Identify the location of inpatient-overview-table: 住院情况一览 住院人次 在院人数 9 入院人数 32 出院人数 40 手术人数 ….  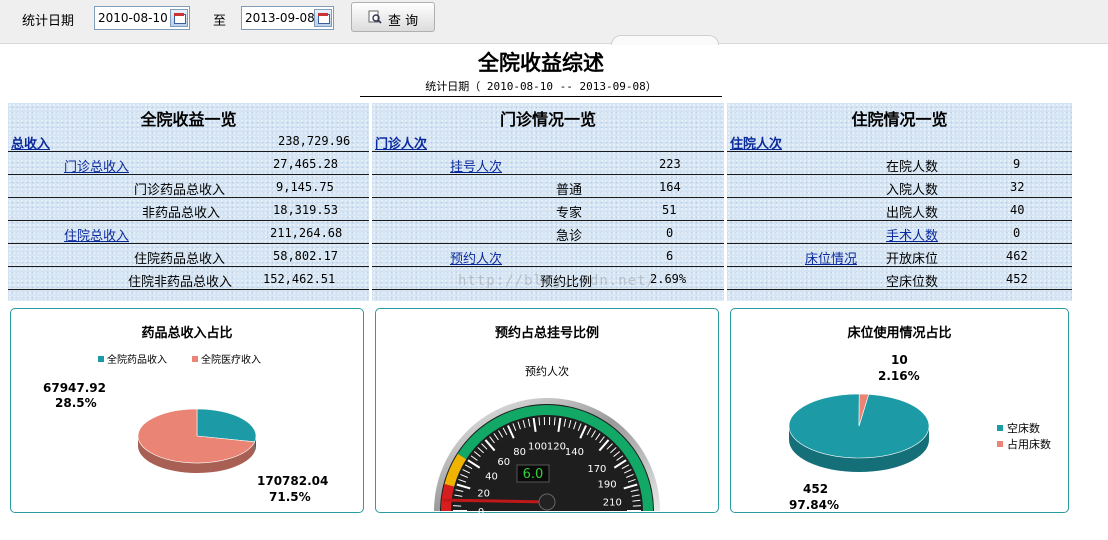
(899, 202).